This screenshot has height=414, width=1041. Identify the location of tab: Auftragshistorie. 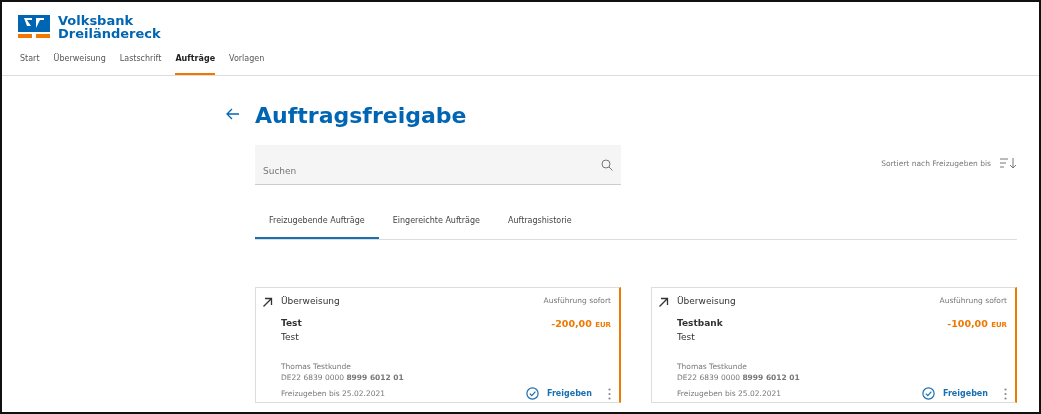
(539, 227).